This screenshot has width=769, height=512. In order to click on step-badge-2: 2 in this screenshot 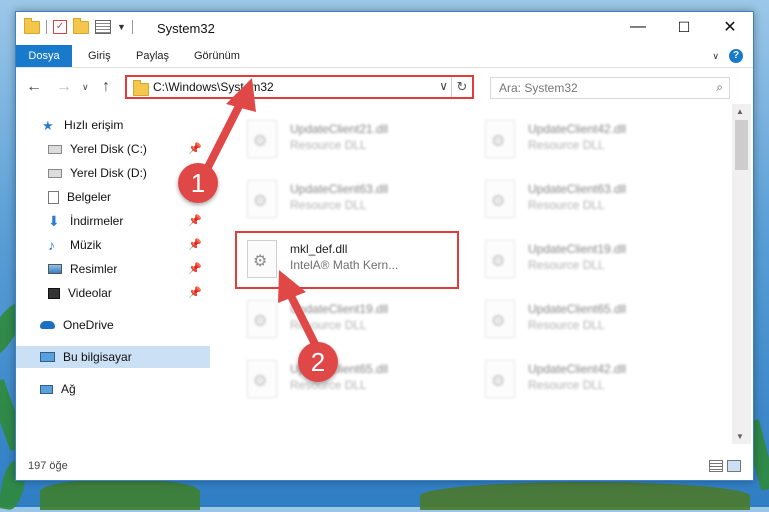, I will do `click(318, 362)`.